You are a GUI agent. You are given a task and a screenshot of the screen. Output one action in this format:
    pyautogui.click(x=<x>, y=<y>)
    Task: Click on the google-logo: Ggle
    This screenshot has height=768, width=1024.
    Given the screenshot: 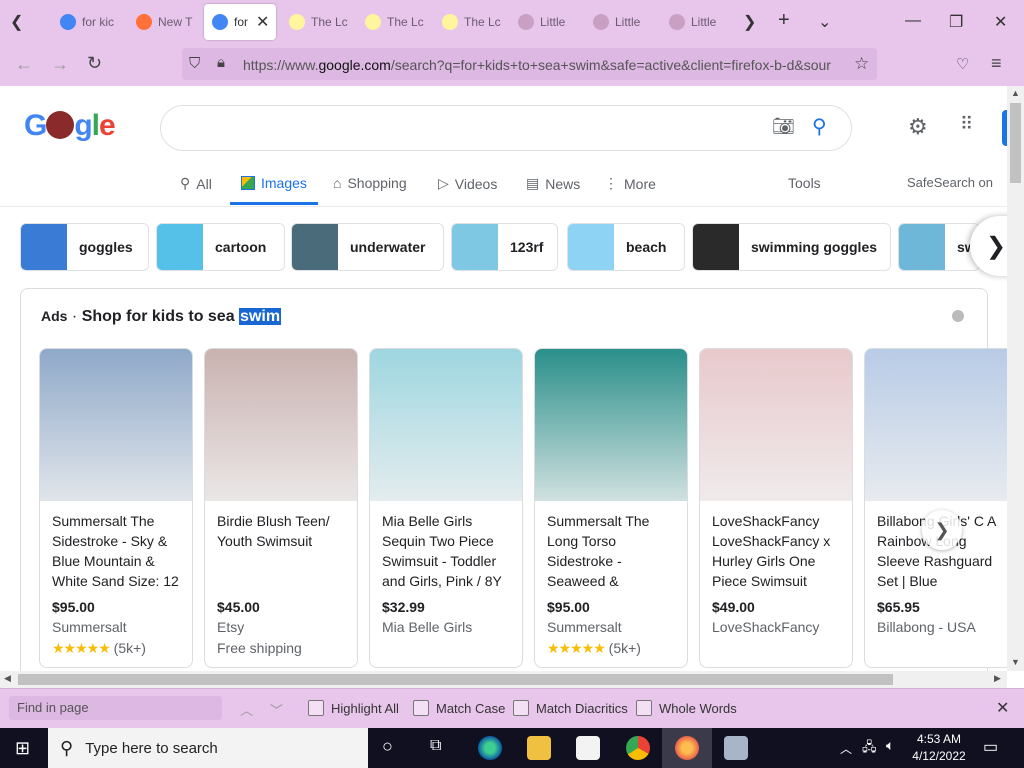 What is the action you would take?
    pyautogui.click(x=70, y=126)
    